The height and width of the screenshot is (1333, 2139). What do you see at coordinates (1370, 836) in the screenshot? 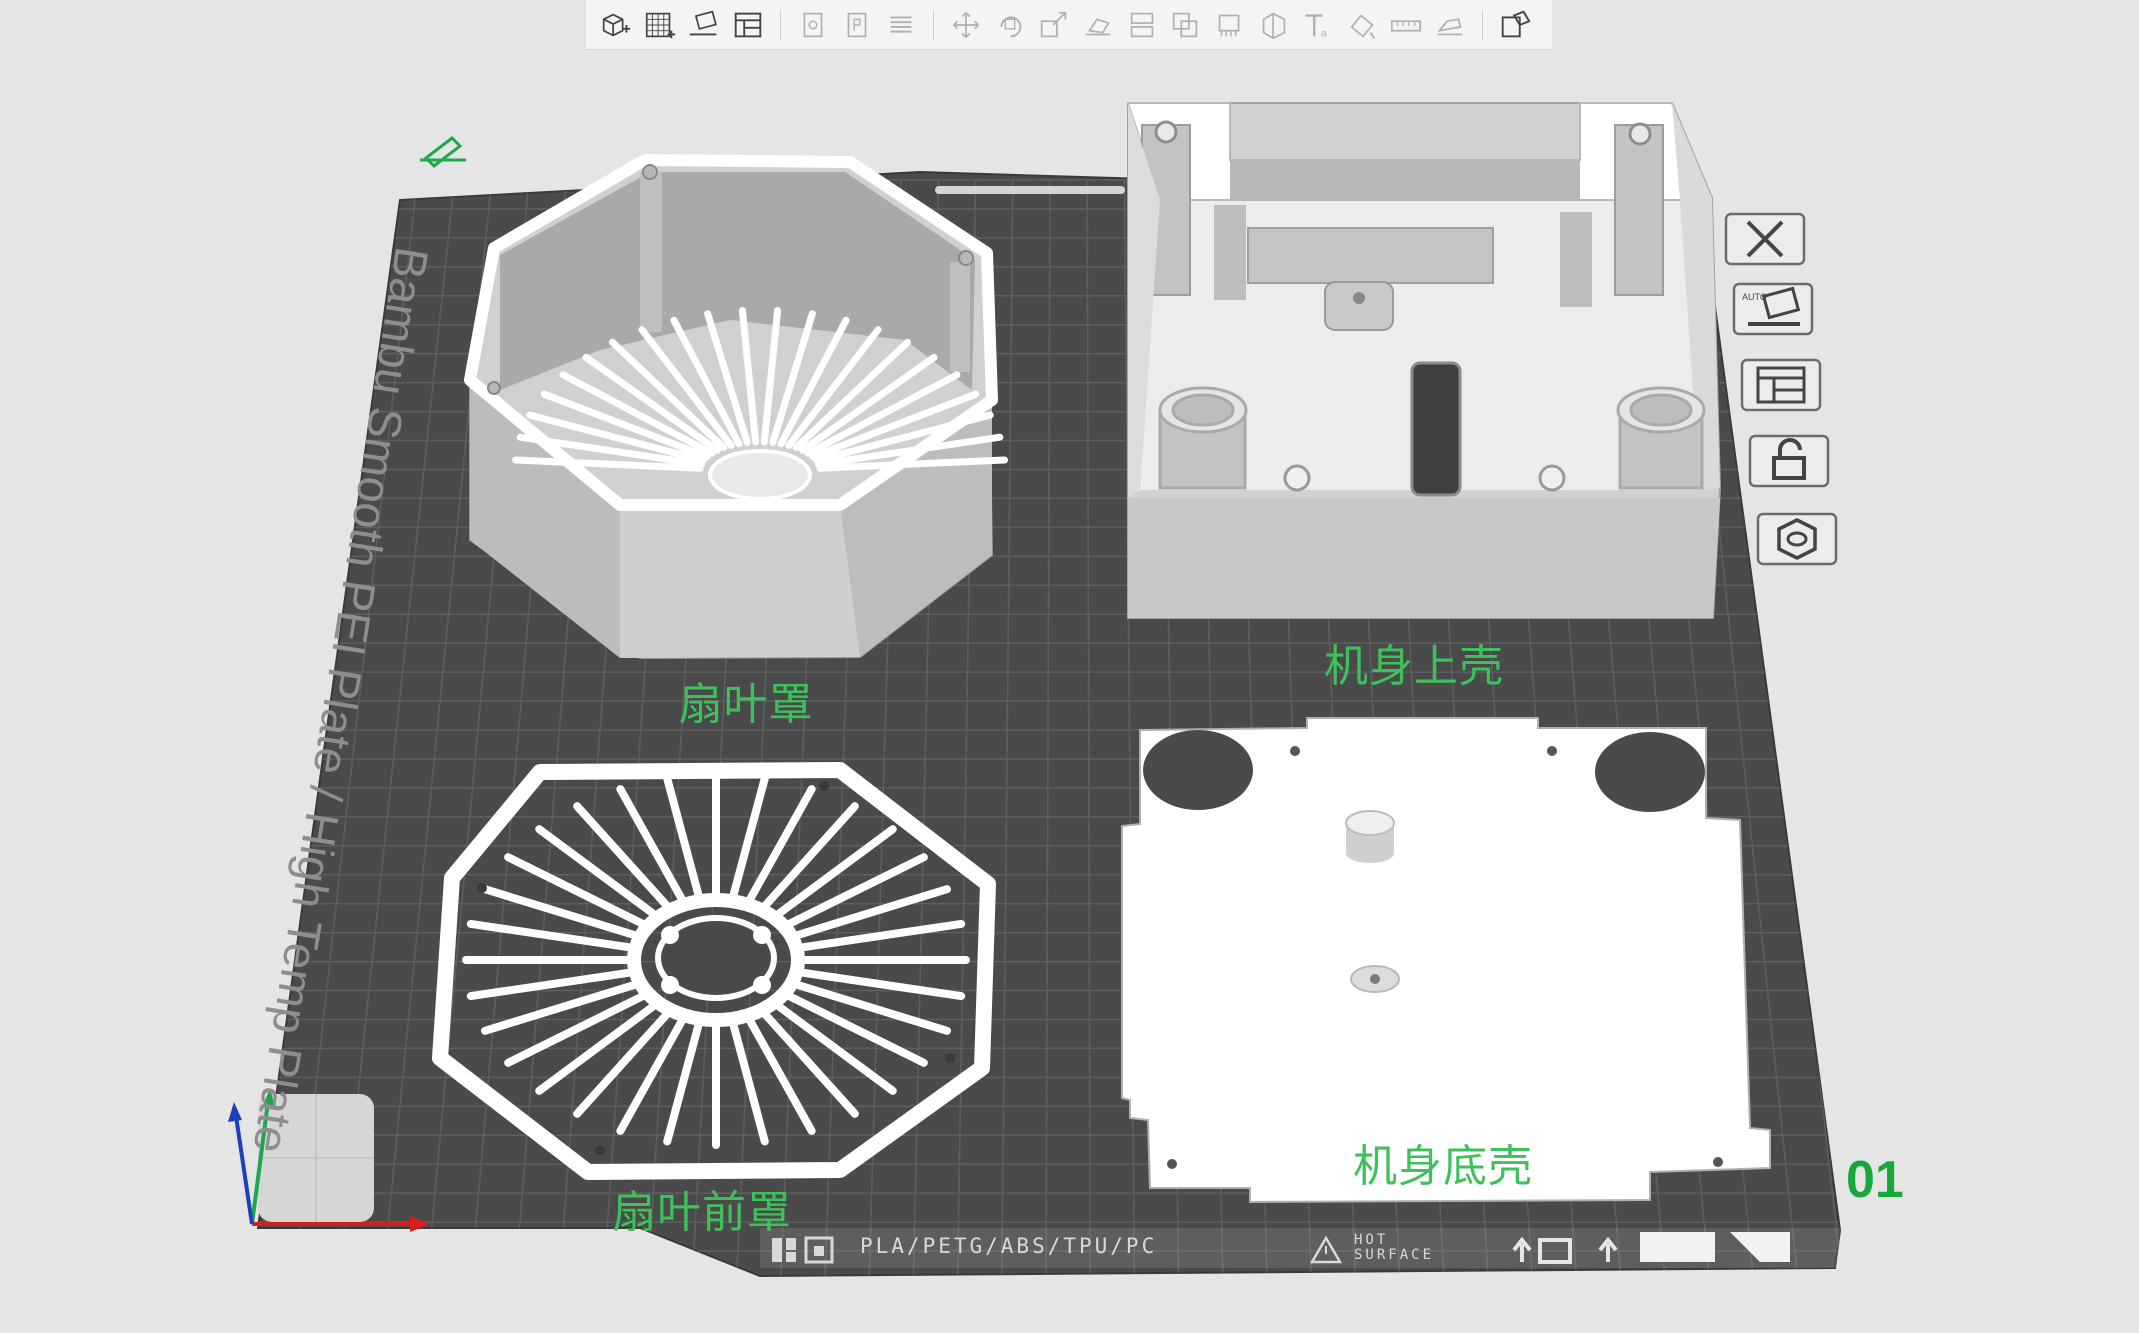
I see `standoff` at bounding box center [1370, 836].